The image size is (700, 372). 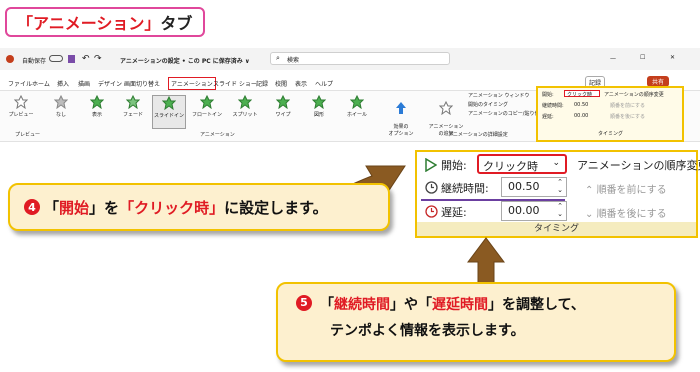 I want to click on callout-step-5: 5 「継続時間」や「遅延時間」を調整して、 テンポよく情報を表示します。, so click(x=476, y=322).